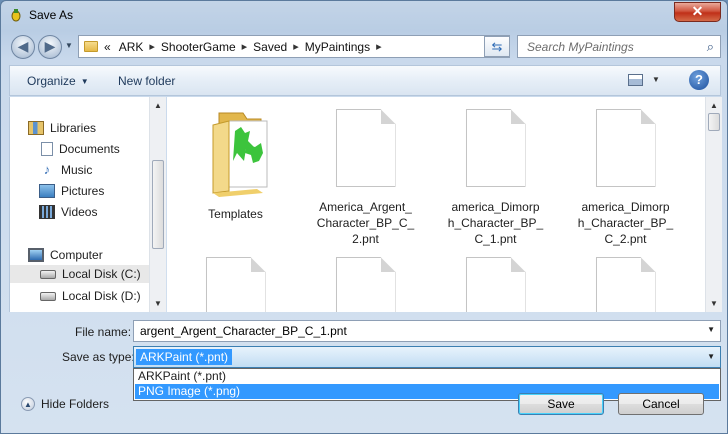 The image size is (728, 434). Describe the element at coordinates (131, 47) in the screenshot. I see `breadcrumb-item: ARK` at that location.